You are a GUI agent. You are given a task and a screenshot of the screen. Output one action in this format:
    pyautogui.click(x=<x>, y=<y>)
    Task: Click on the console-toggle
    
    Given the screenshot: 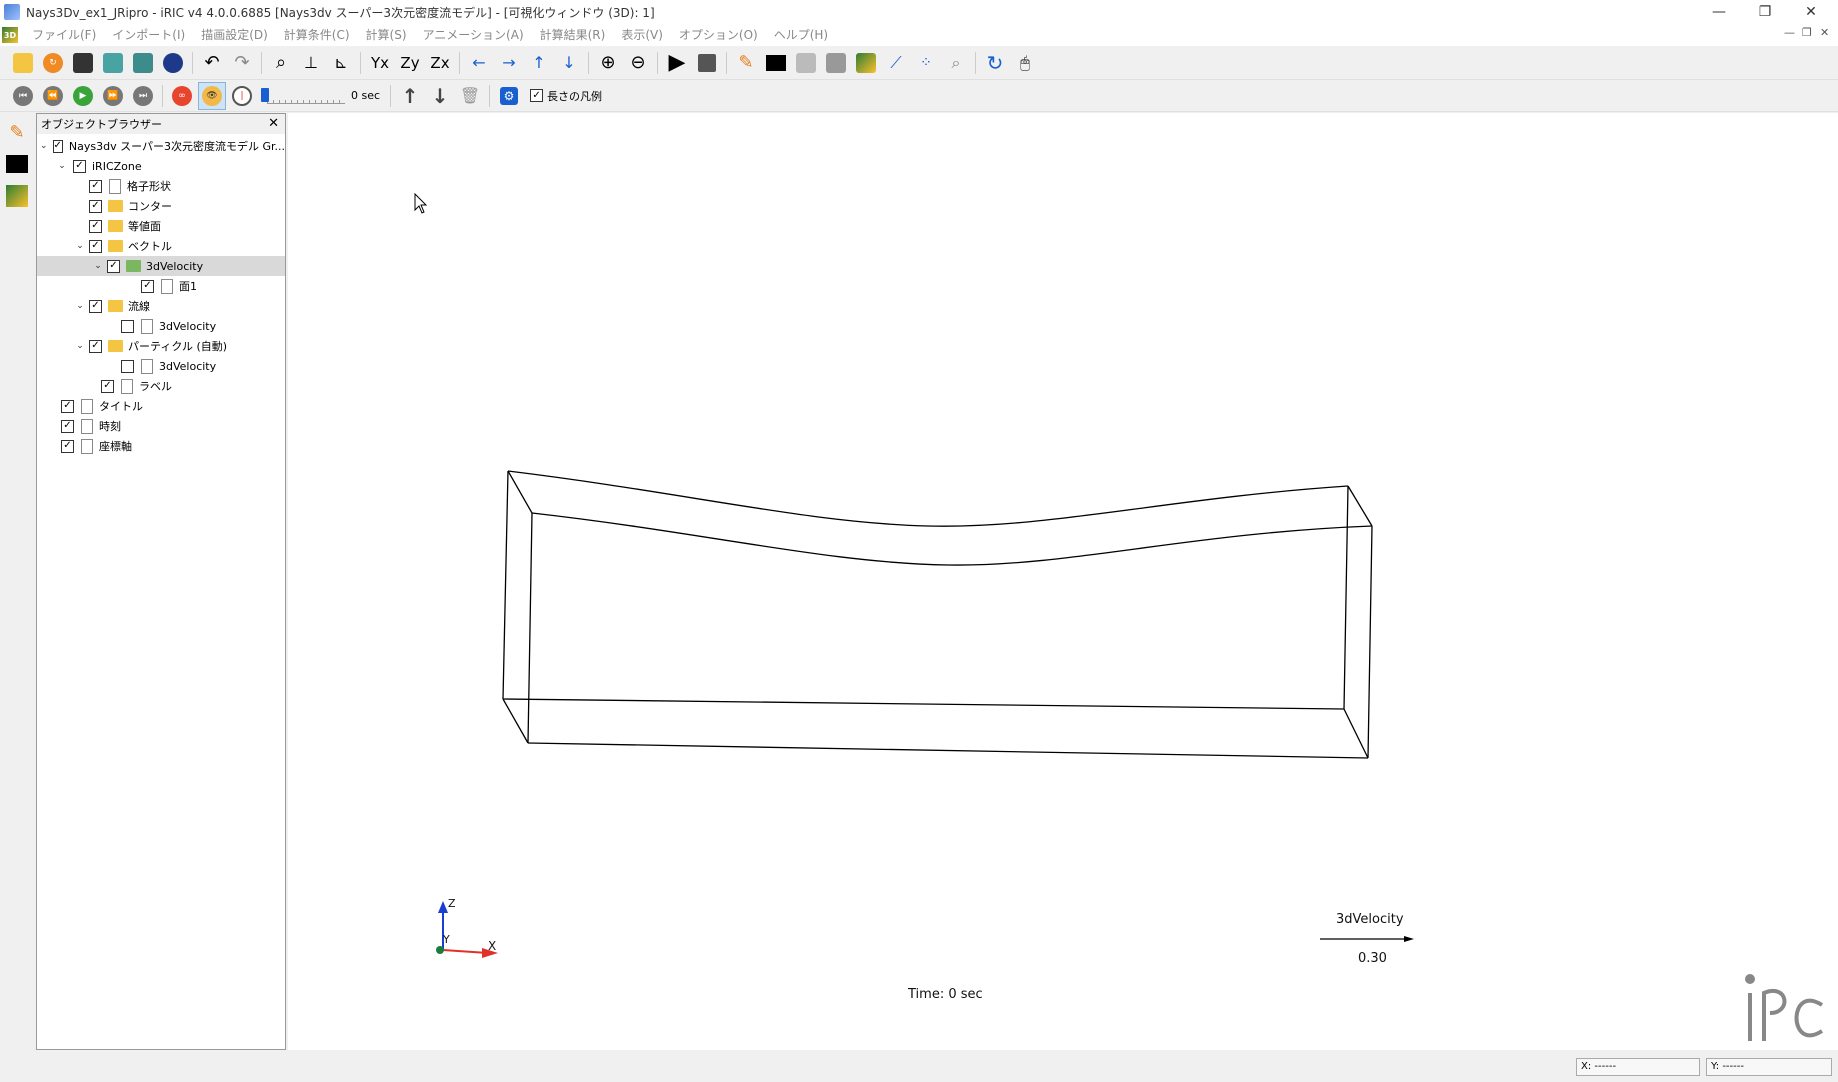 What is the action you would take?
    pyautogui.click(x=17, y=164)
    